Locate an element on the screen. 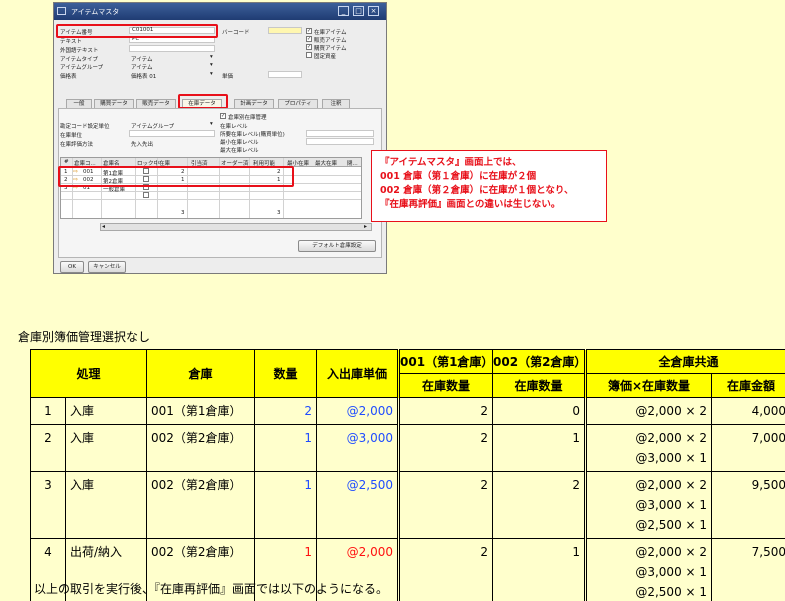 The height and width of the screenshot is (601, 785). in-stock-total: 3 is located at coordinates (183, 213).